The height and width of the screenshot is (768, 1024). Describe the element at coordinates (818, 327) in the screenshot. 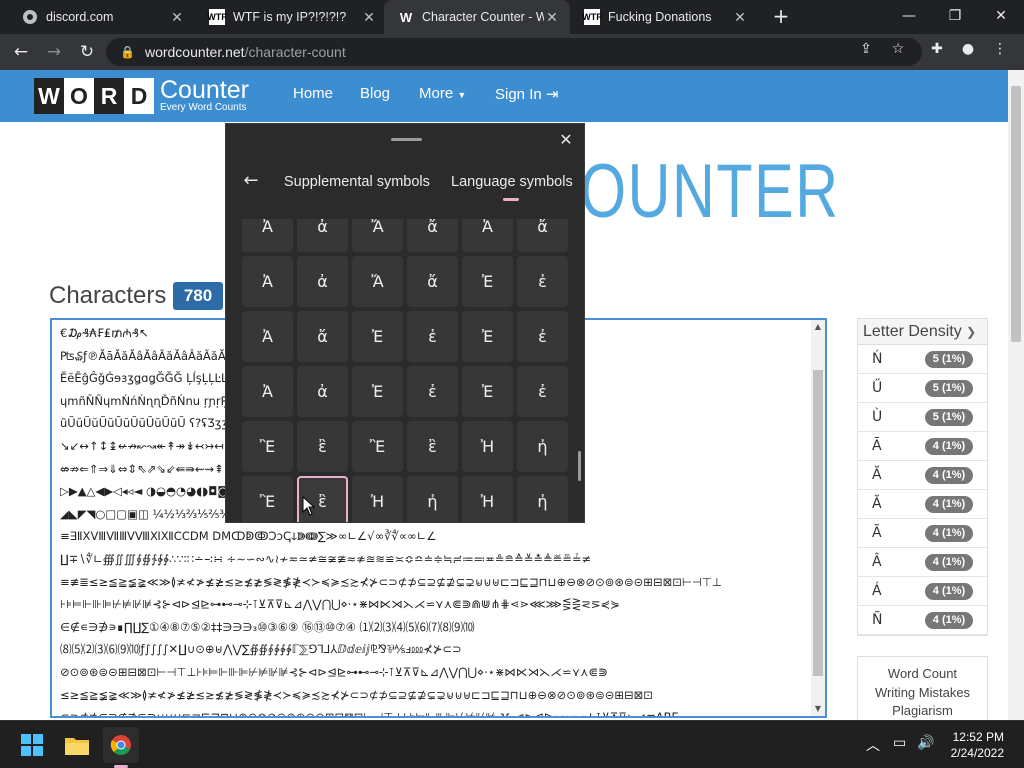

I see `scroll-up-icon: ▲` at that location.